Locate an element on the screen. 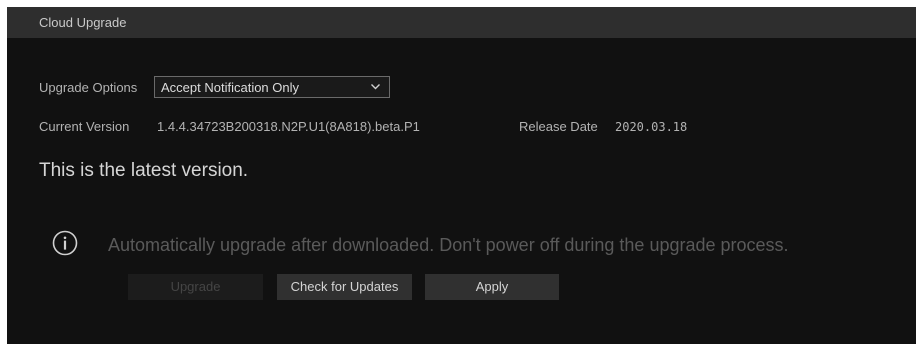 The image size is (916, 344). current-version-label: Current Version is located at coordinates (84, 126).